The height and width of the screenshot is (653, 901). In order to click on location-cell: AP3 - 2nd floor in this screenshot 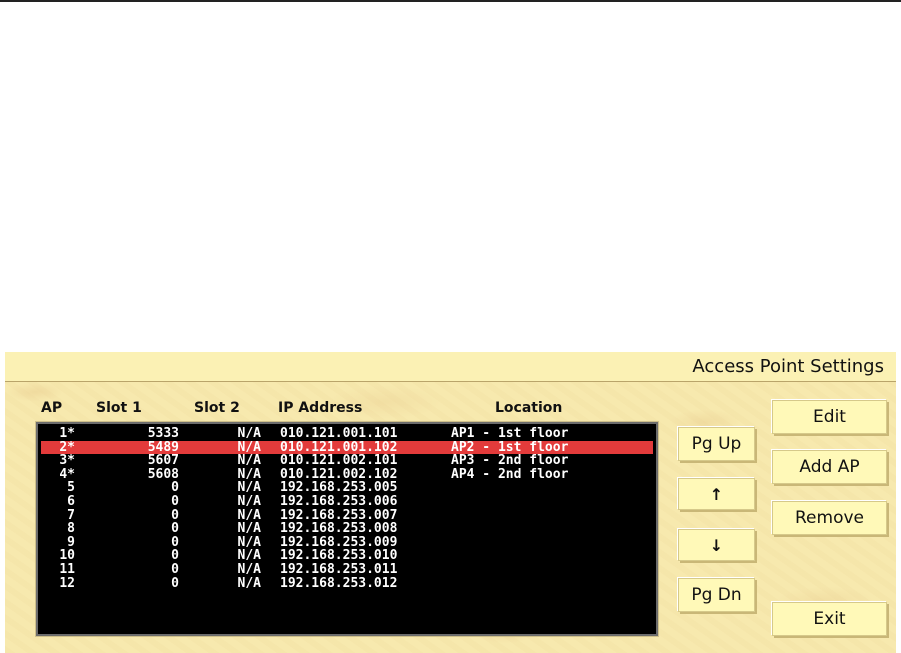, I will do `click(510, 461)`.